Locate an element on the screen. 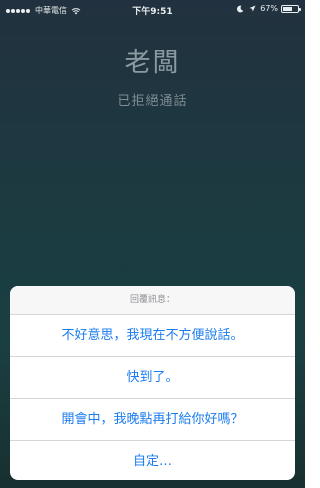  reply-option-in-meeting: 開會中，我晚點再打給你好嗎？ is located at coordinates (152, 420).